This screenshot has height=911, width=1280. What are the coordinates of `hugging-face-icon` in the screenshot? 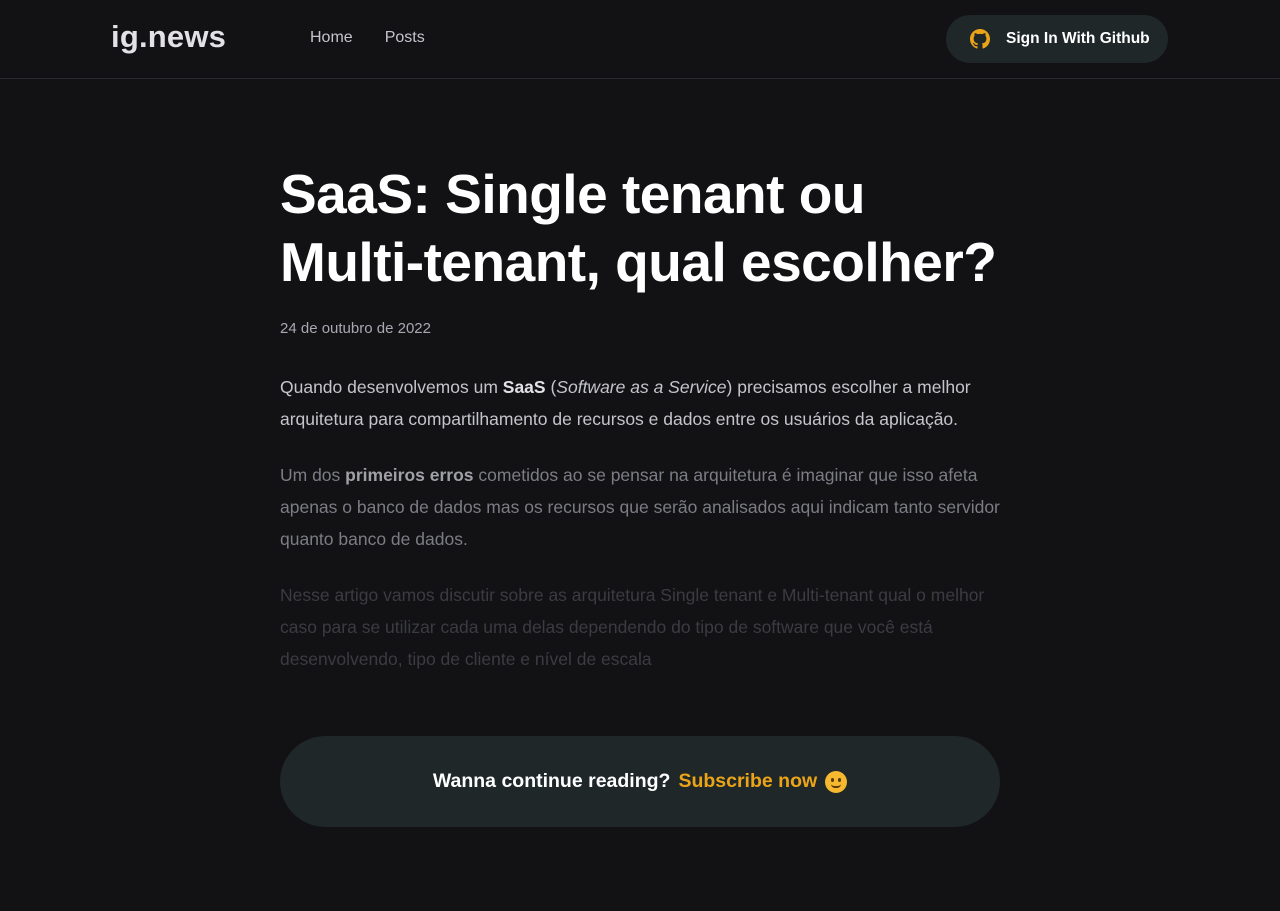 It's located at (836, 781).